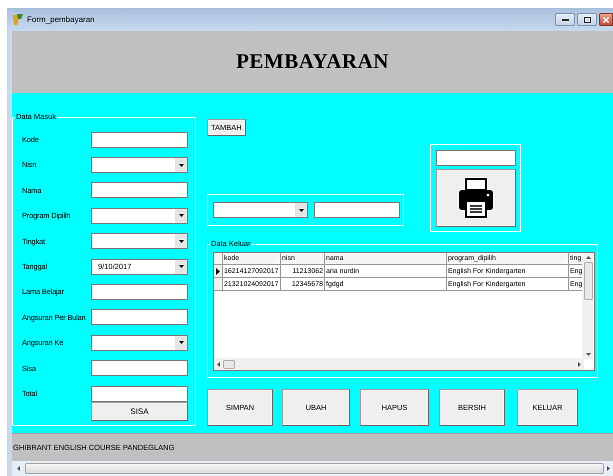 The image size is (613, 476). What do you see at coordinates (588, 354) in the screenshot?
I see `scroll-down-icon` at bounding box center [588, 354].